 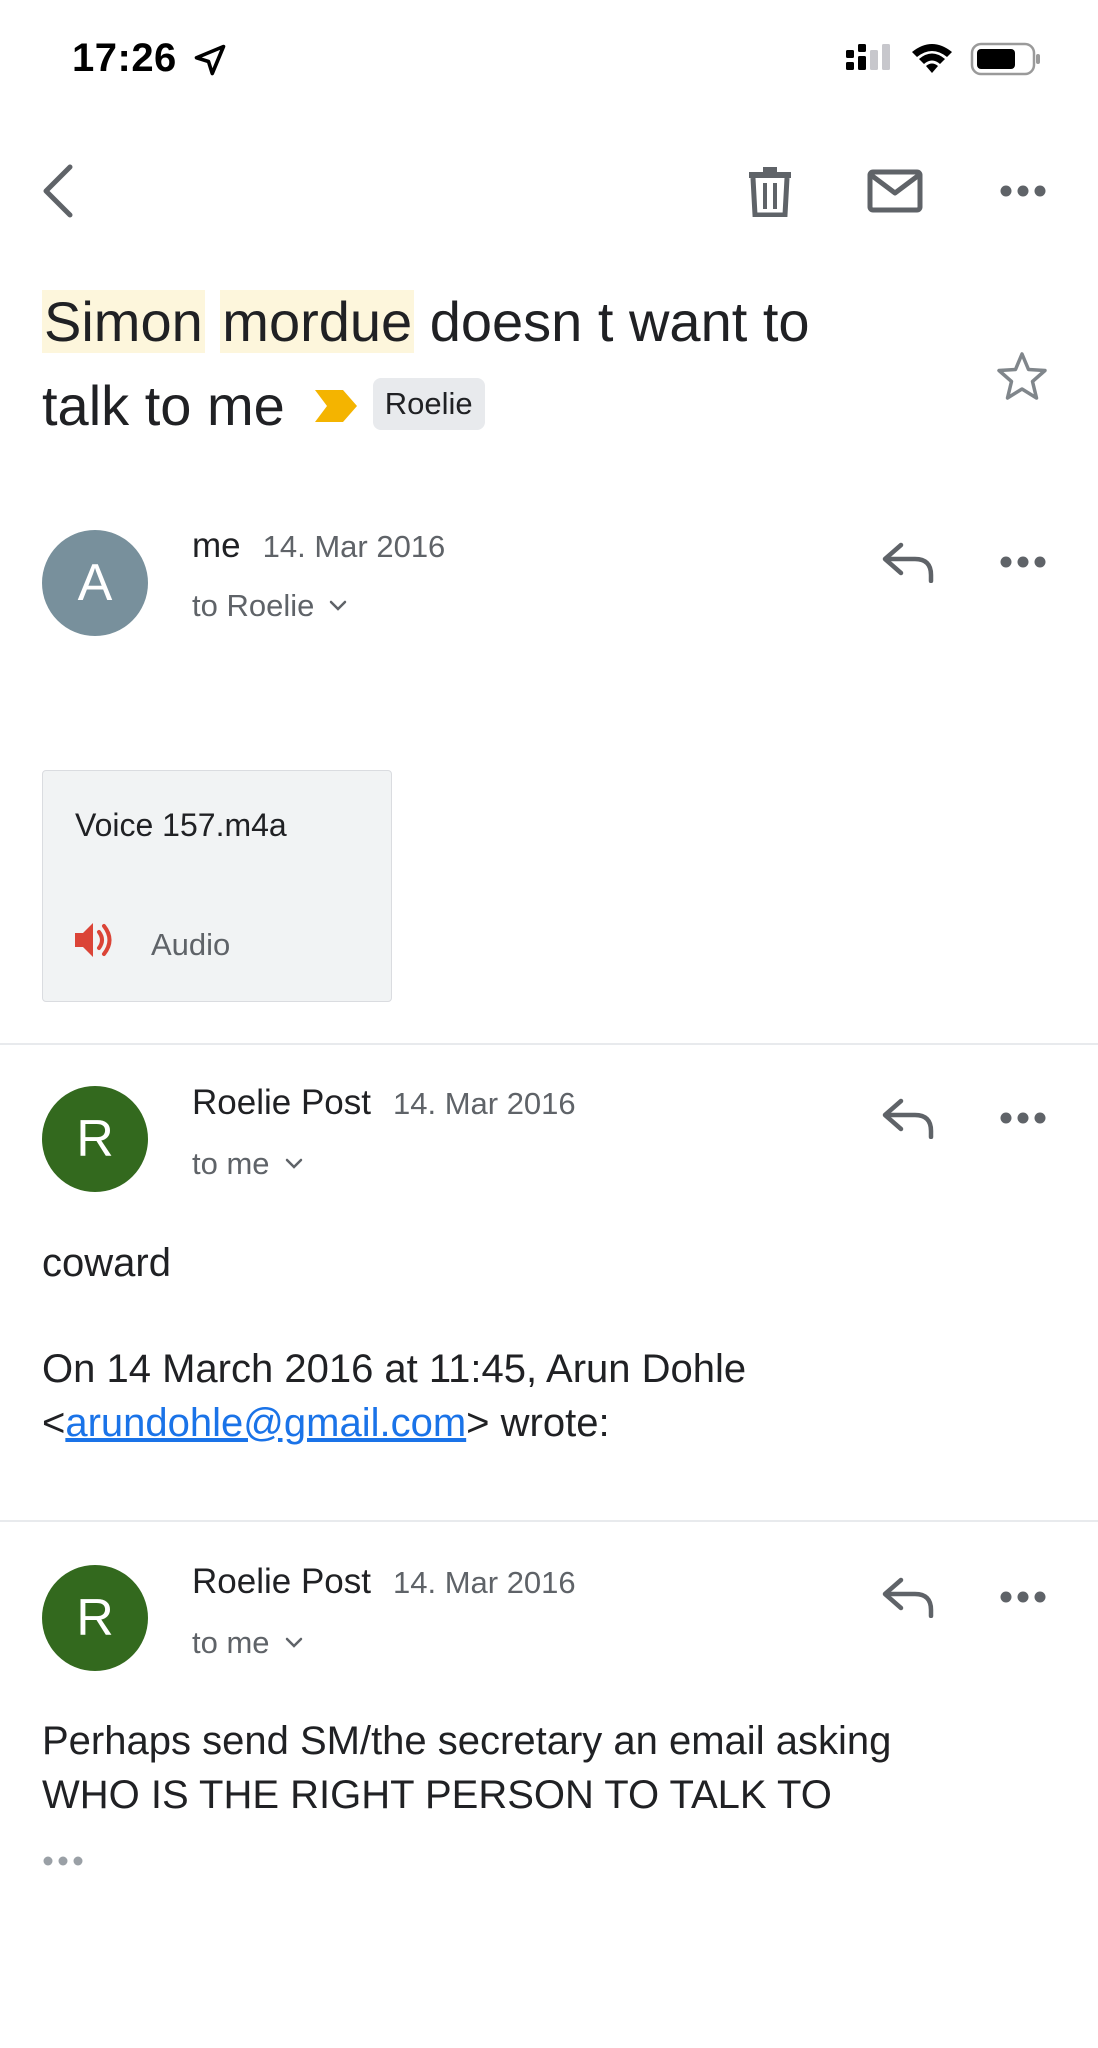 I want to click on status-bar: 17:26, so click(x=549, y=60).